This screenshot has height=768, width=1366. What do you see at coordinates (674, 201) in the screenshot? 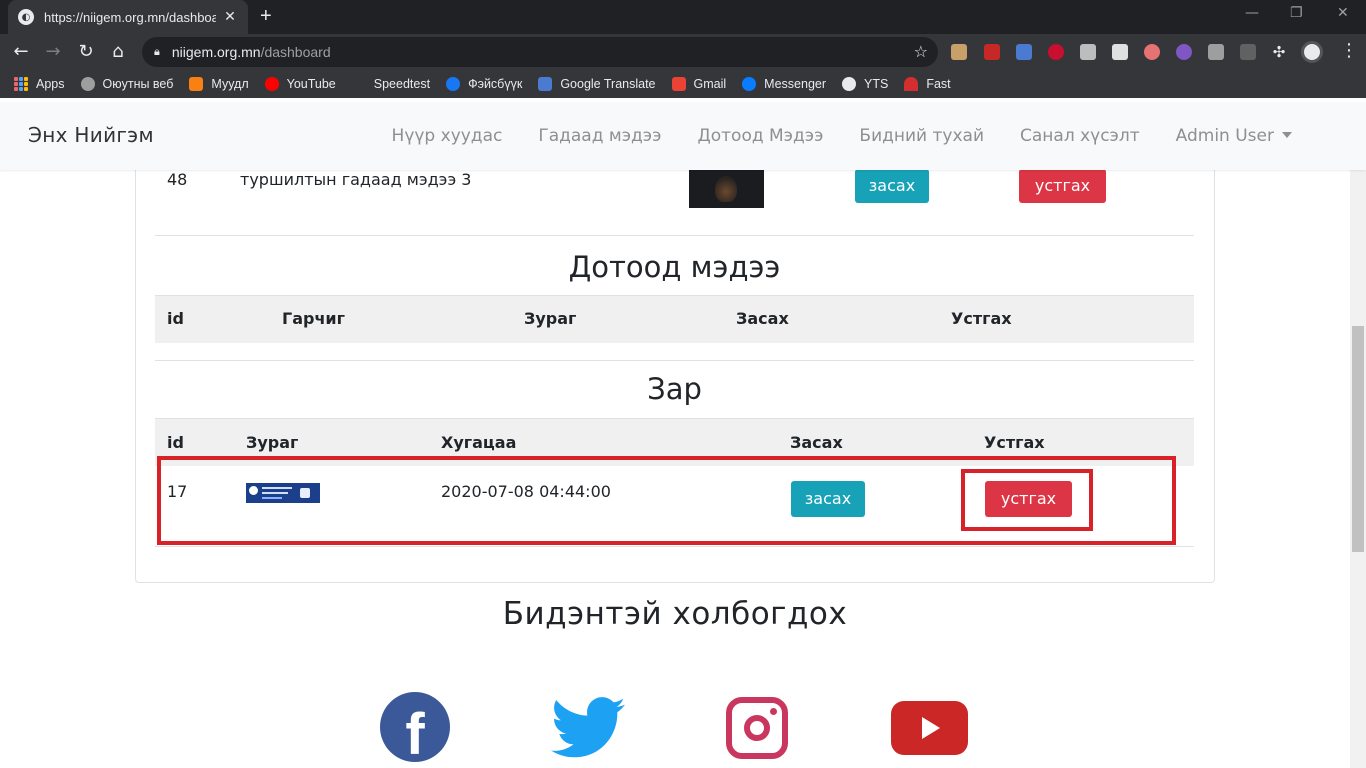
I see `foreign-news-row: 48 туршилтын гадаад мэдээ 3 засах устгах` at bounding box center [674, 201].